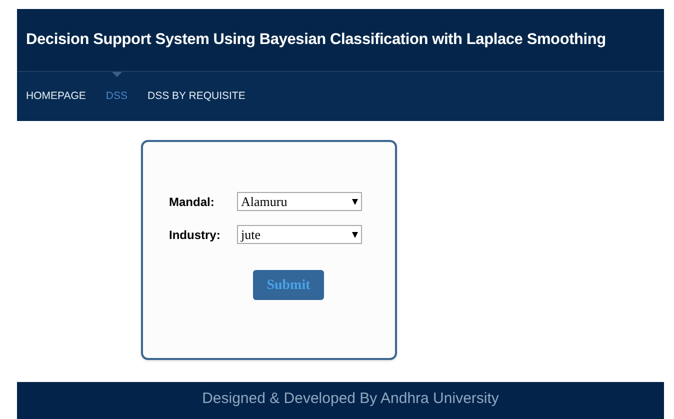 Image resolution: width=674 pixels, height=419 pixels. What do you see at coordinates (117, 96) in the screenshot?
I see `nav-link: DSS` at bounding box center [117, 96].